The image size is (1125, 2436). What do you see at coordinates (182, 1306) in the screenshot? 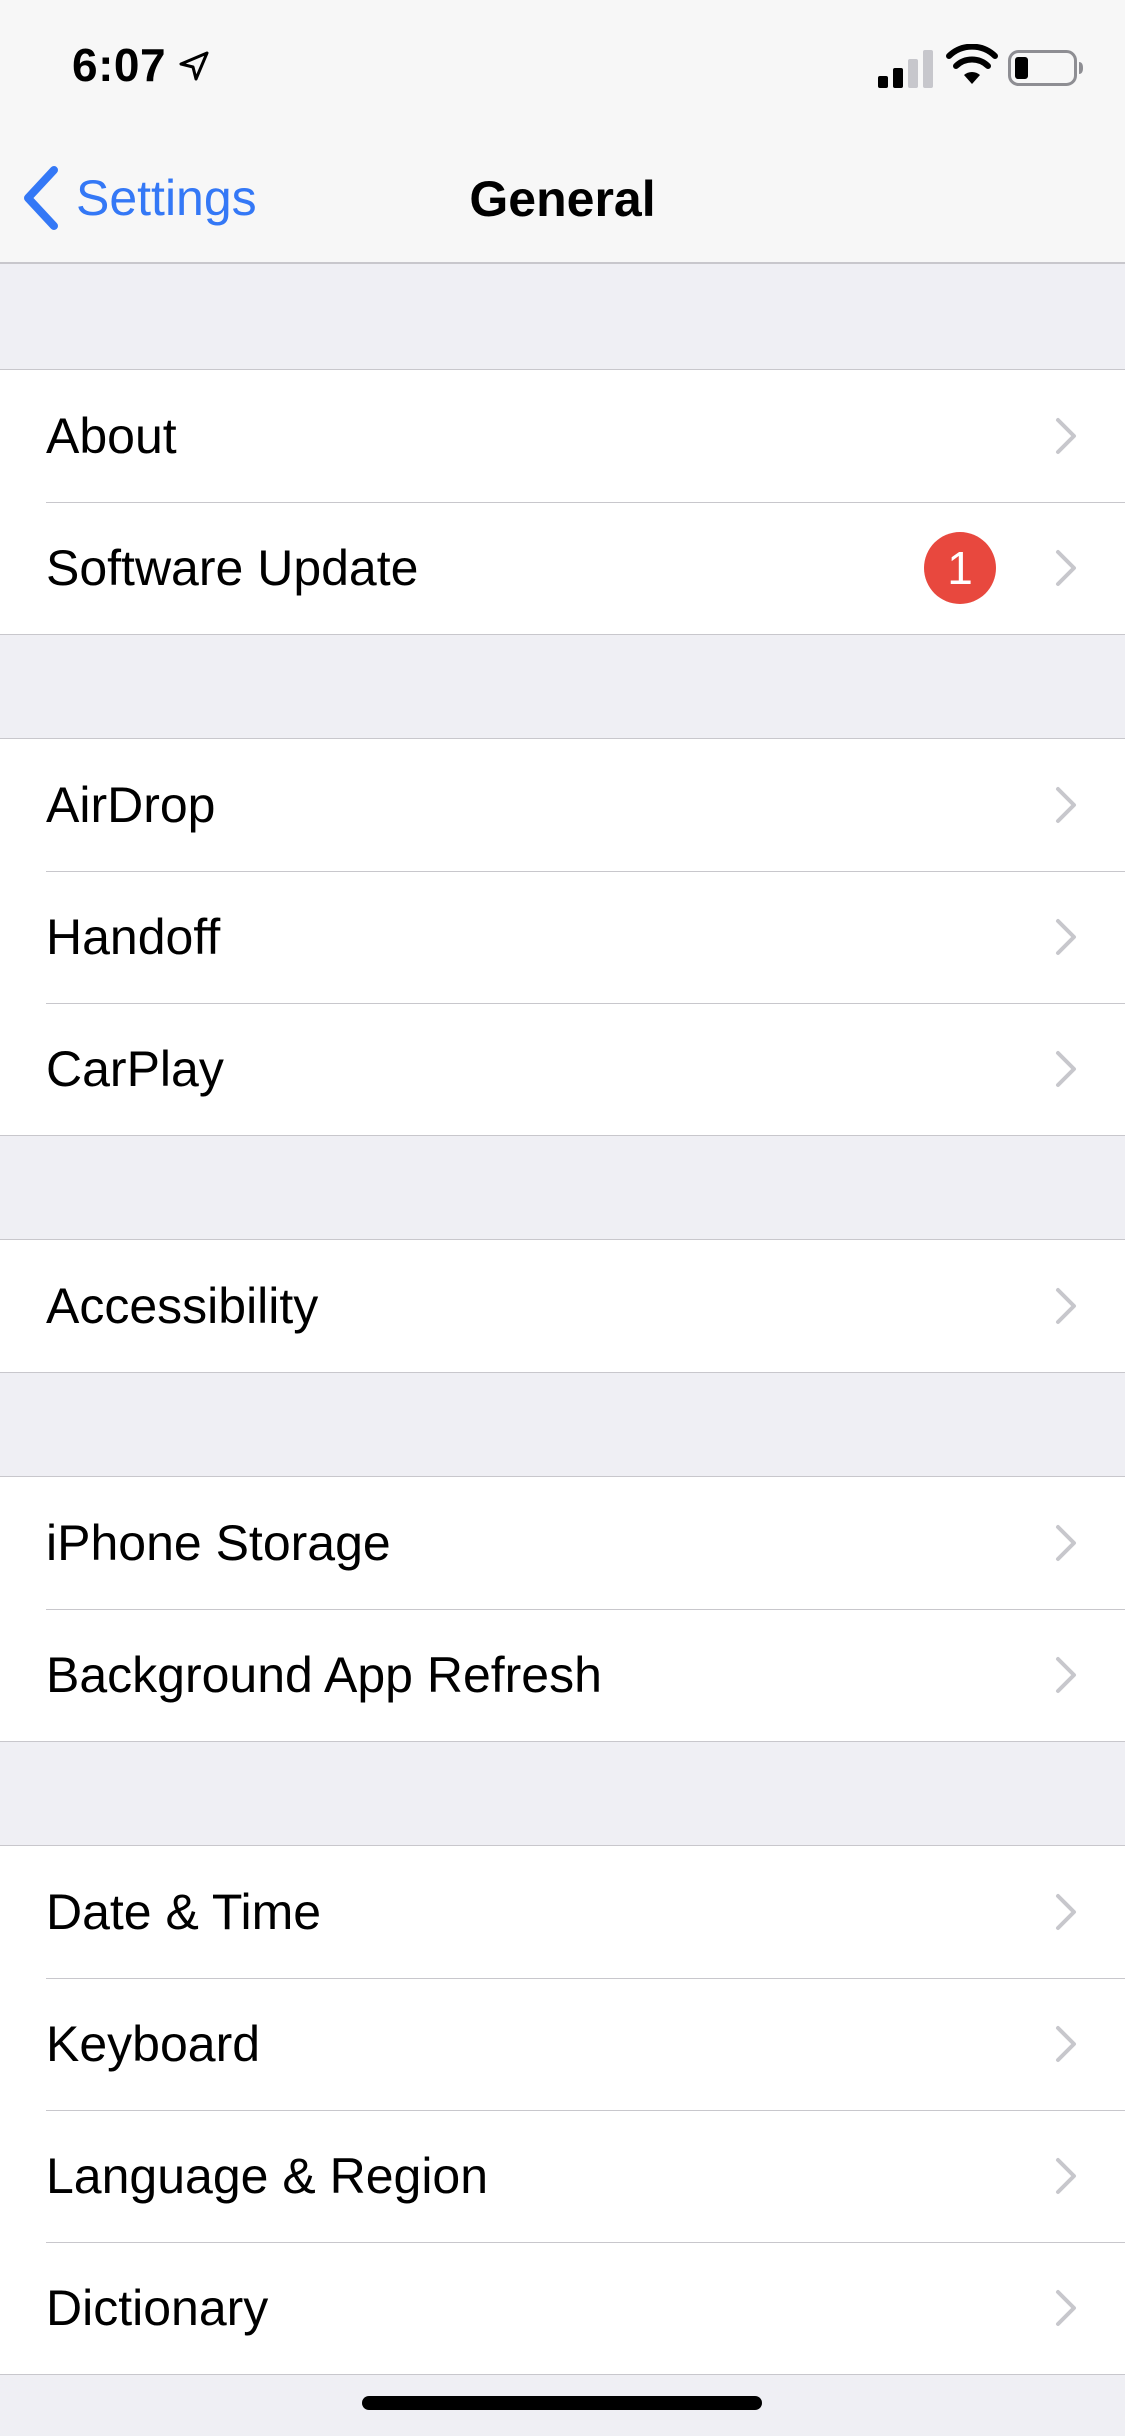
I see `row-label: Accessibility` at bounding box center [182, 1306].